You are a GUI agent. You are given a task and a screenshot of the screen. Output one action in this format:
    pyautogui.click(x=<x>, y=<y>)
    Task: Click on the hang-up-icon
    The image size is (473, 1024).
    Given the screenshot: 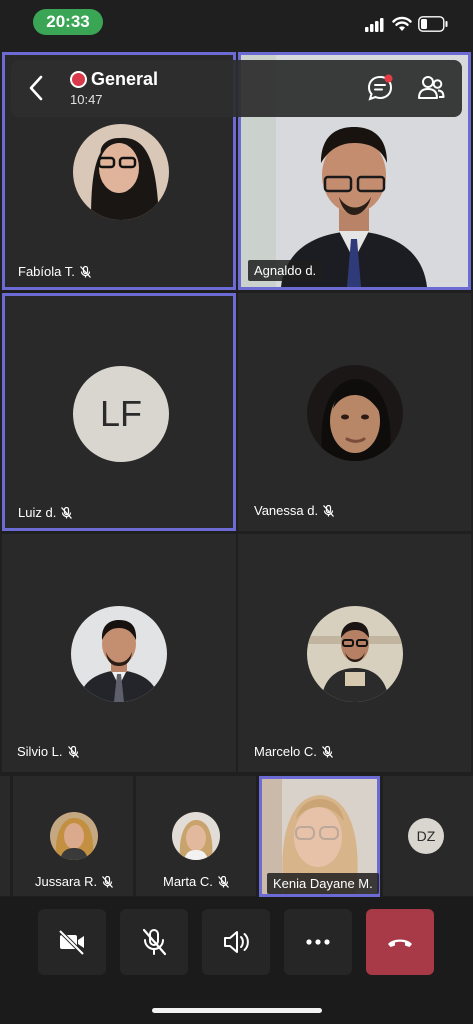 What is the action you would take?
    pyautogui.click(x=400, y=943)
    